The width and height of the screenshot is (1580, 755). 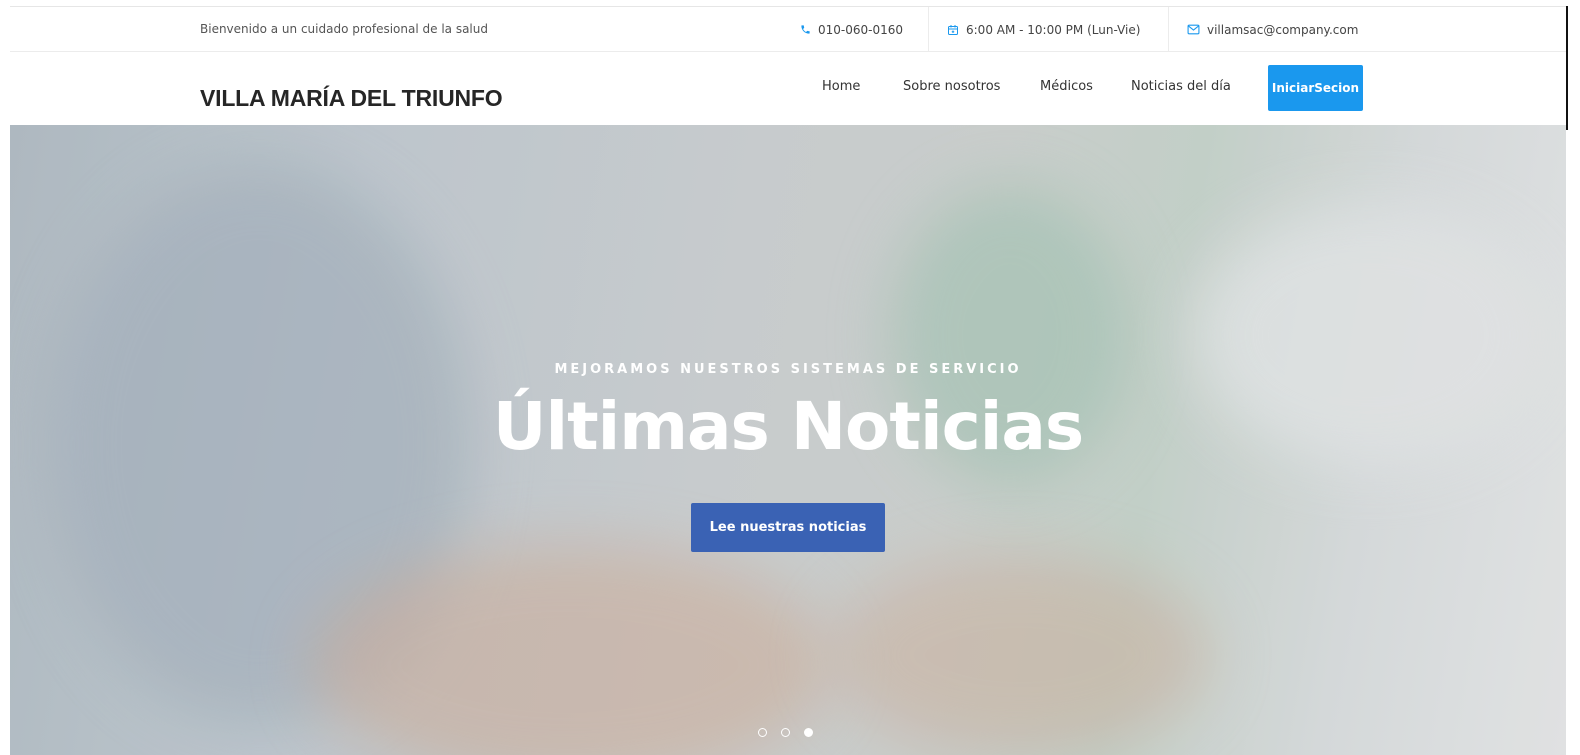 I want to click on site-logo: VILLA MARÍA DEL TRIUNFO, so click(x=351, y=98).